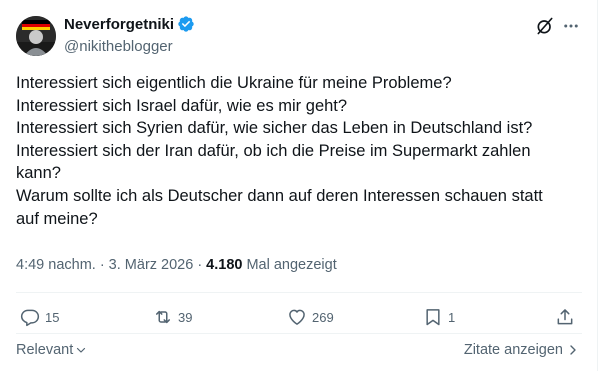 This screenshot has height=371, width=598. I want to click on repost-icon, so click(163, 317).